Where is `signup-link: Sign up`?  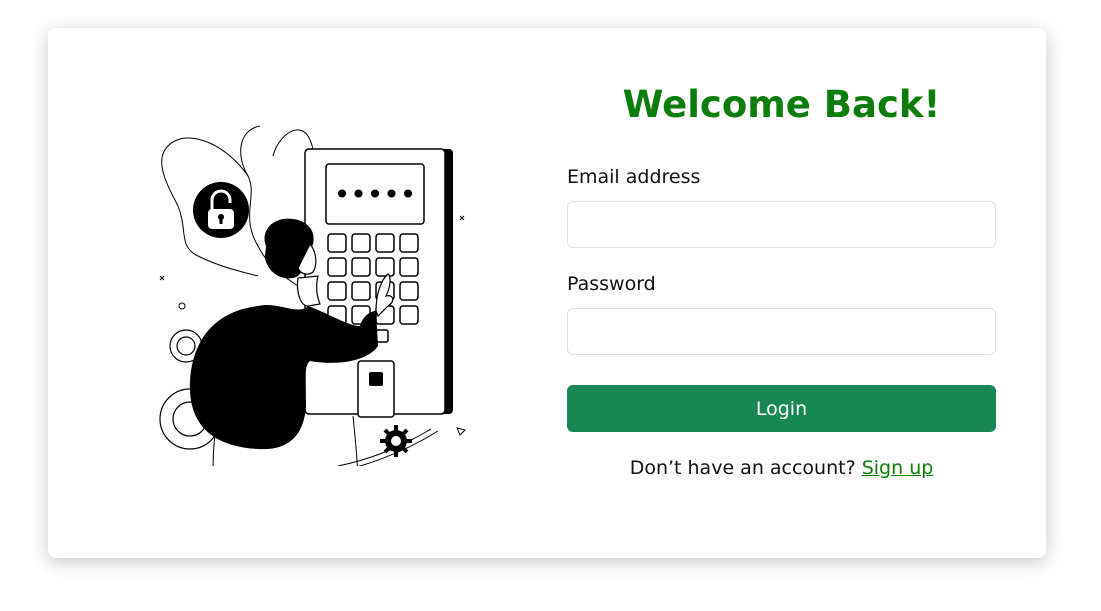 signup-link: Sign up is located at coordinates (898, 468).